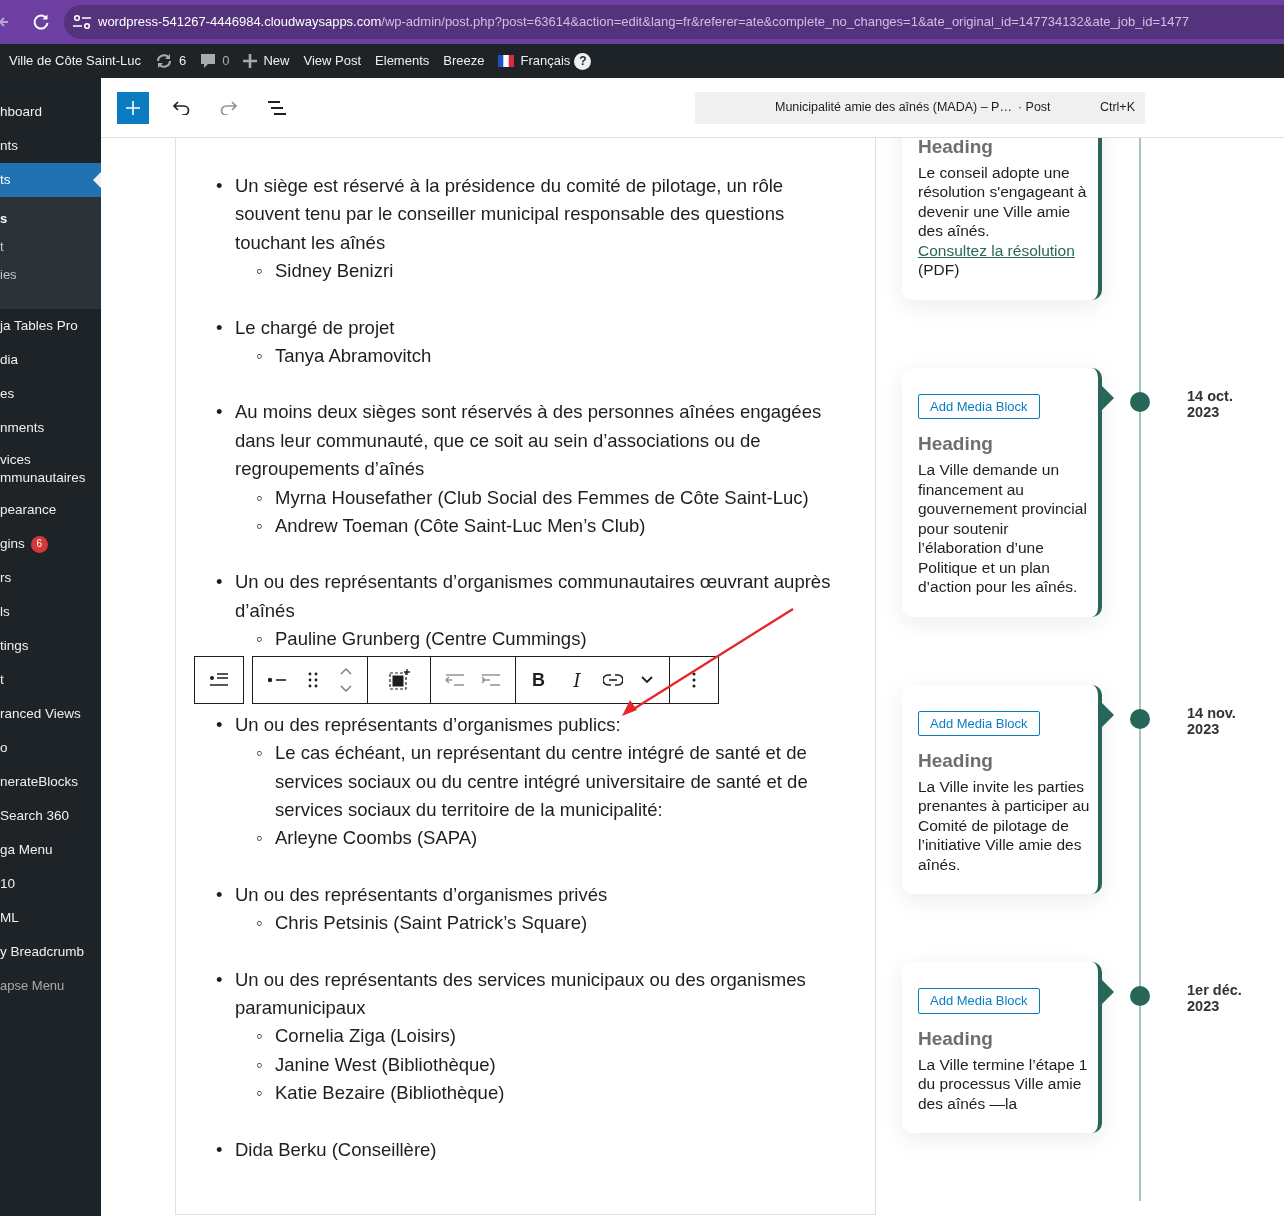 The image size is (1284, 1216). I want to click on card-text: La Ville invite les parties prenantes à participer au Comité de pilotage de l’initiative Ville amie des aînés., so click(1004, 825).